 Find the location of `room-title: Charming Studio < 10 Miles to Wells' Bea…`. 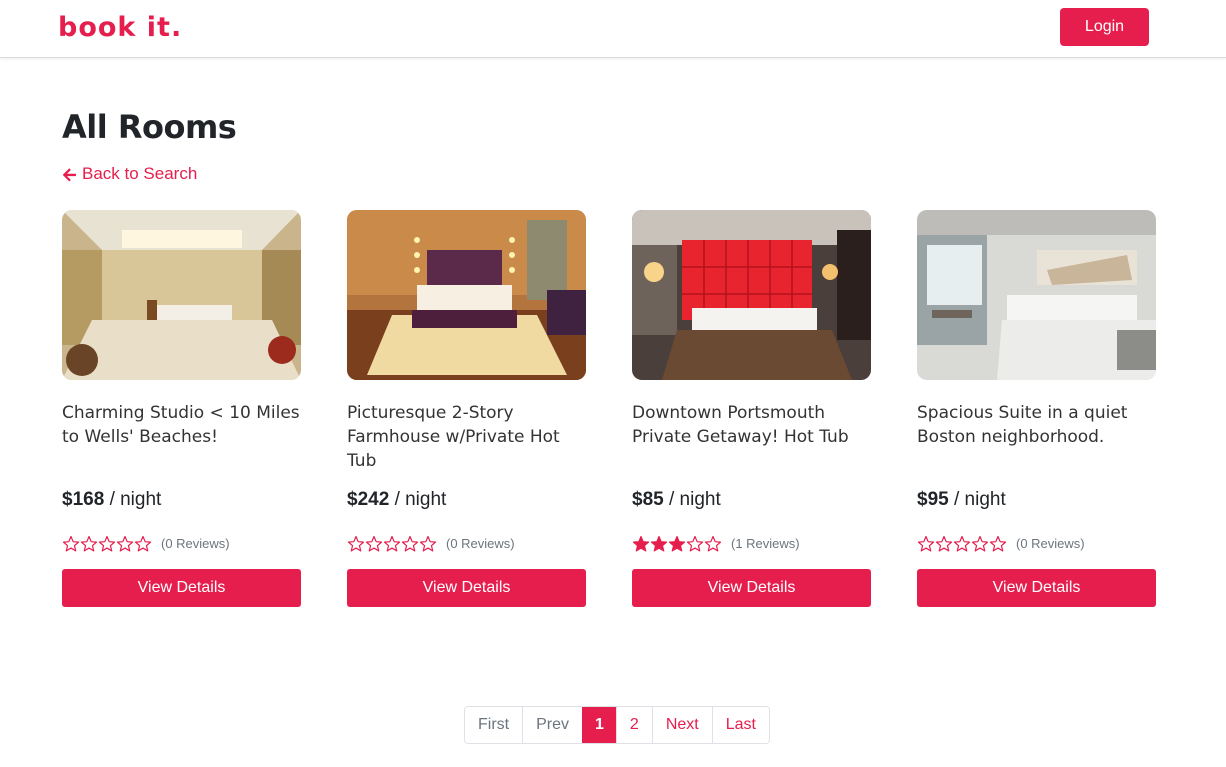

room-title: Charming Studio < 10 Miles to Wells' Bea… is located at coordinates (181, 437).